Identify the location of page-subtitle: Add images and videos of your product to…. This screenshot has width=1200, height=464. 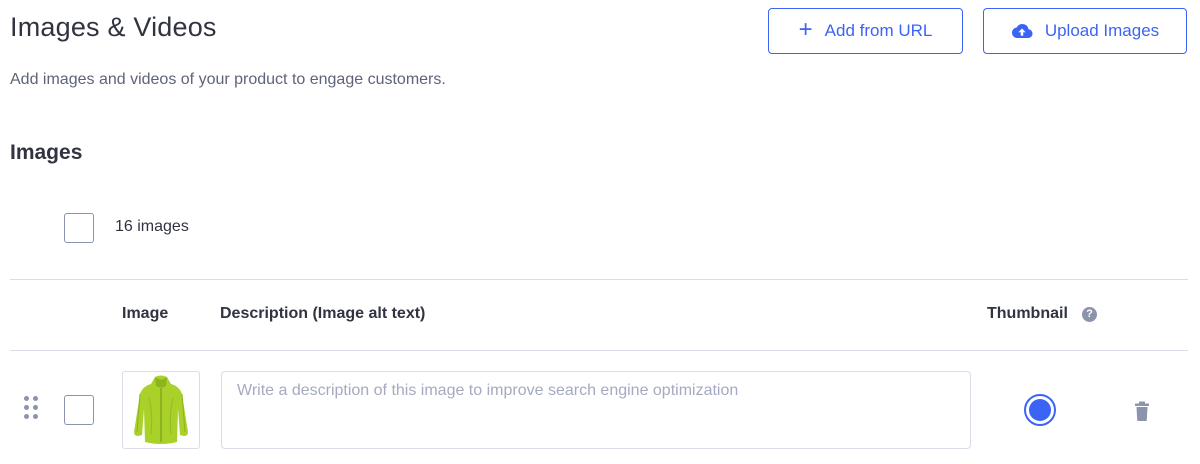
(228, 79).